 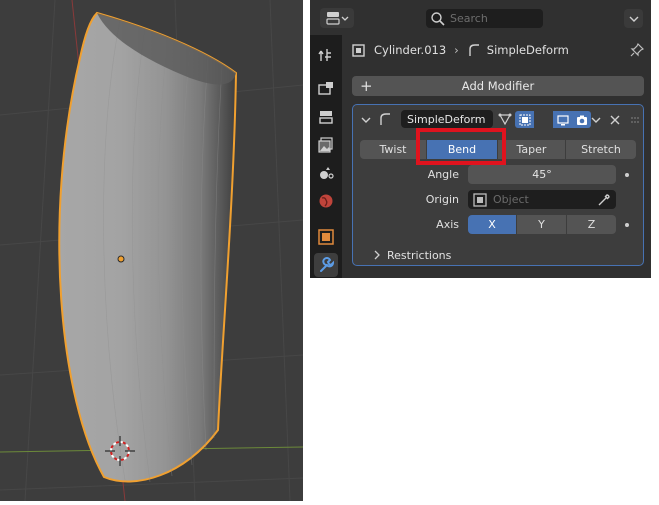 I want to click on angle-keyframe-dot, so click(x=627, y=175).